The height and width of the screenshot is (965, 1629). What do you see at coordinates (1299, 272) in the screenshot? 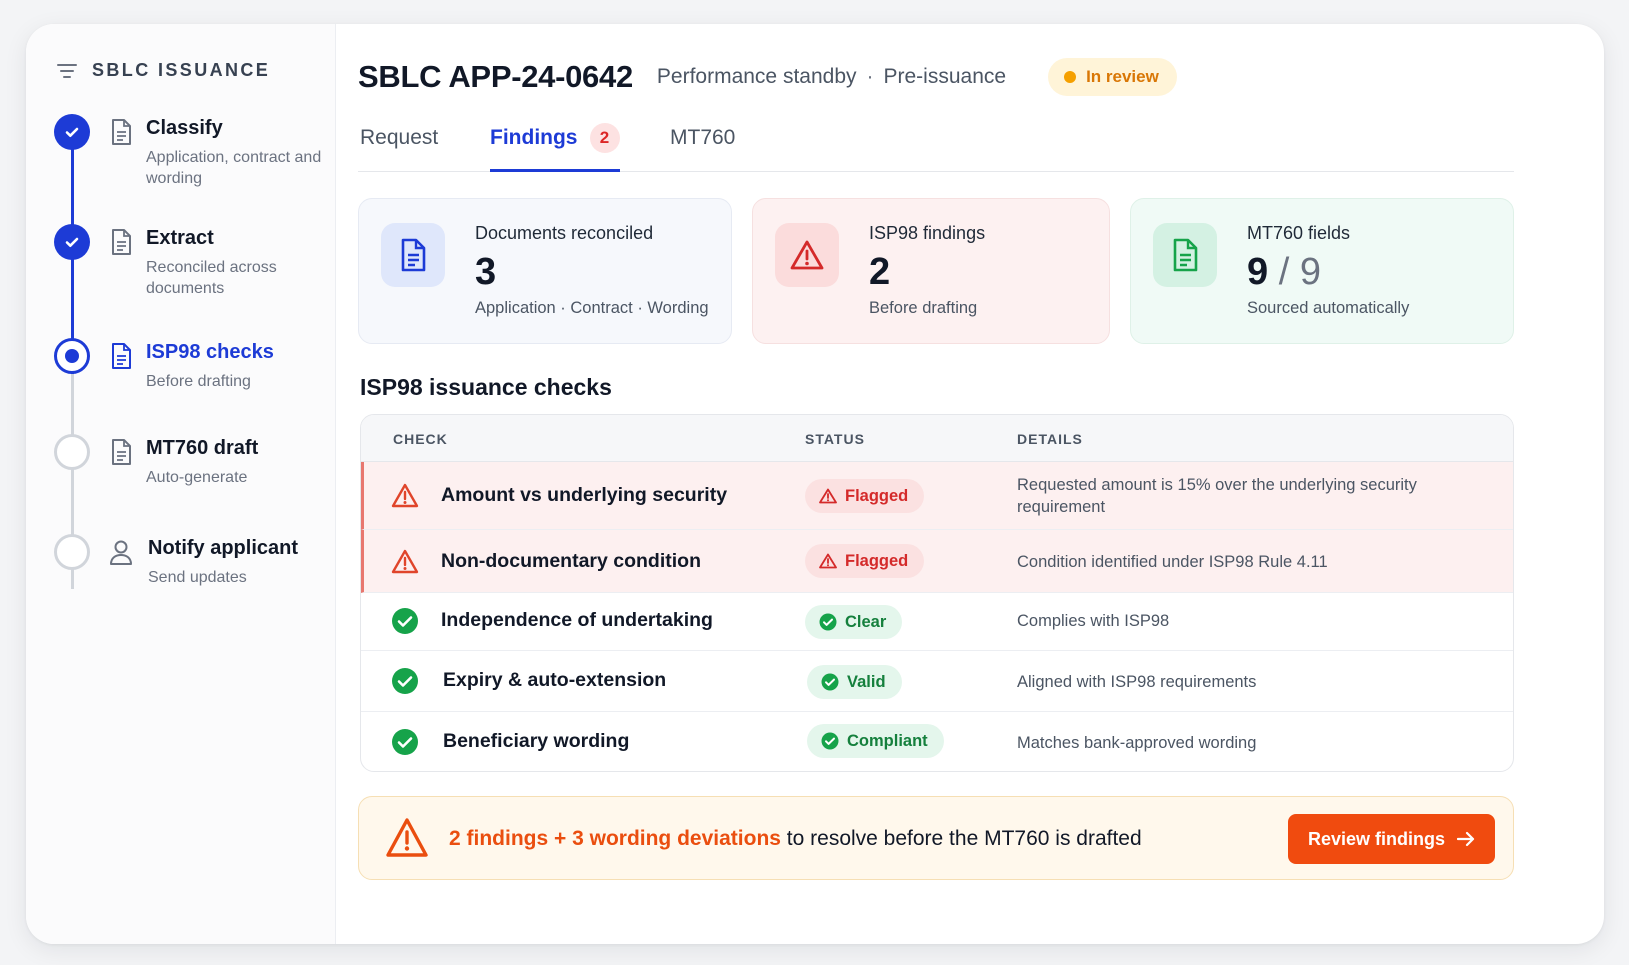
I see `fields-total: / 9` at bounding box center [1299, 272].